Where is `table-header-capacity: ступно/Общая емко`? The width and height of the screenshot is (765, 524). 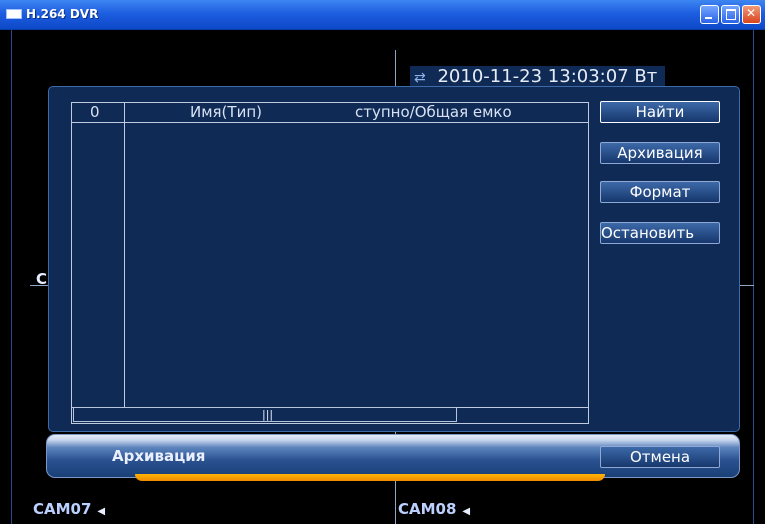
table-header-capacity: ступно/Общая емко is located at coordinates (433, 112).